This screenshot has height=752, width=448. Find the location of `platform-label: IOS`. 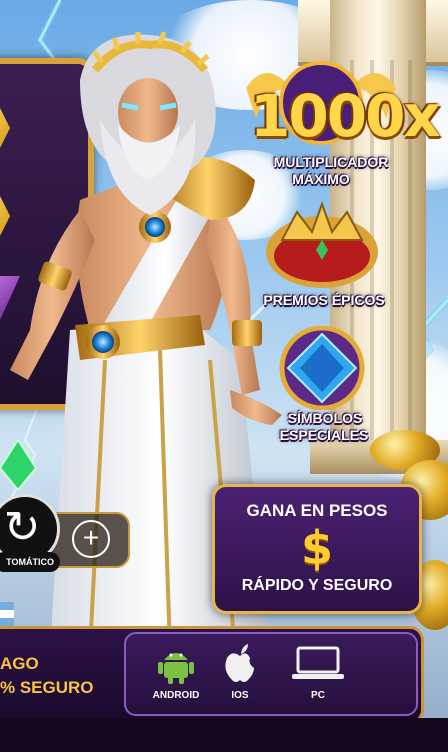

platform-label: IOS is located at coordinates (240, 695).